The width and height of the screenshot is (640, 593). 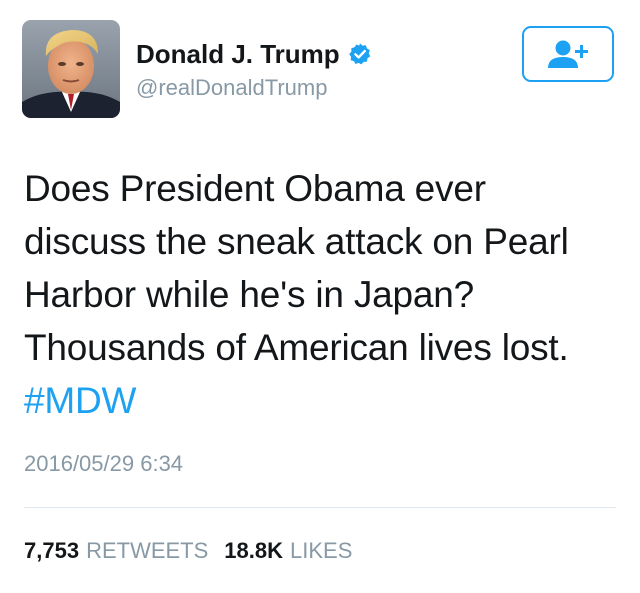 I want to click on follow-button, so click(x=568, y=54).